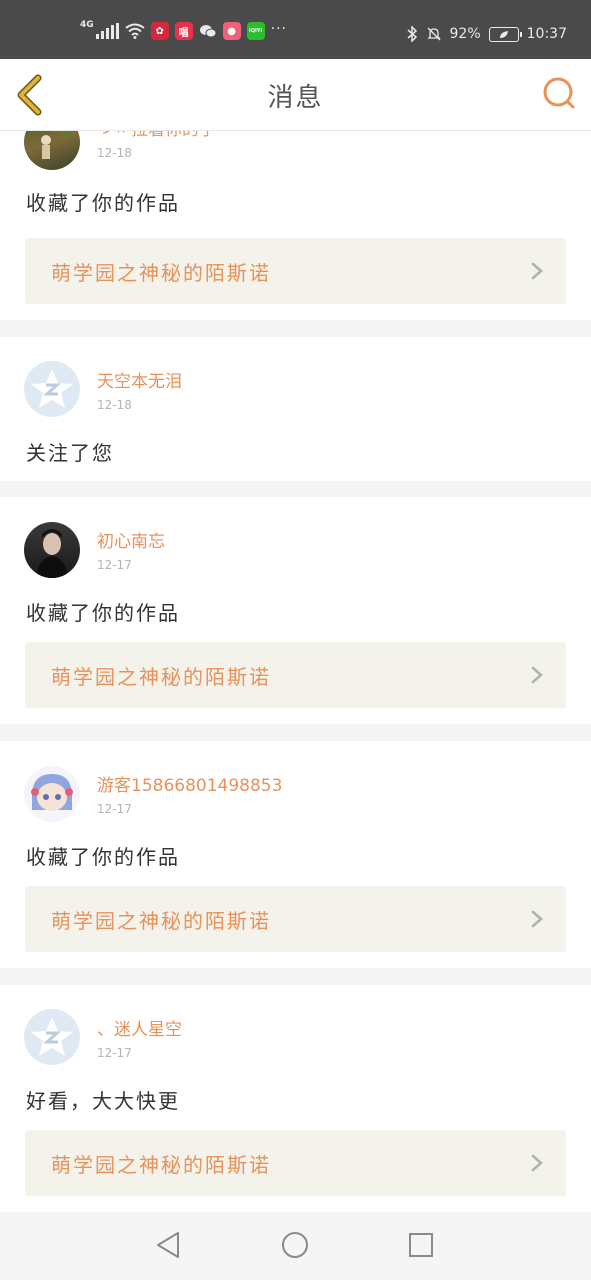 Image resolution: width=591 pixels, height=1280 pixels. Describe the element at coordinates (189, 783) in the screenshot. I see `user-name: 游客15866801498853` at that location.